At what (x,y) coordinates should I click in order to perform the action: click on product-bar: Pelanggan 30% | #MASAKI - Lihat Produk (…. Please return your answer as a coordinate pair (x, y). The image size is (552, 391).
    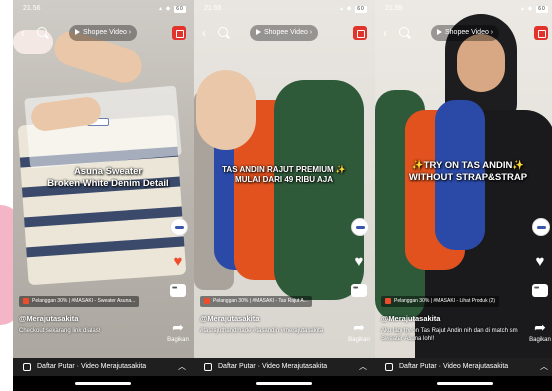
    Looking at the image, I should click on (440, 301).